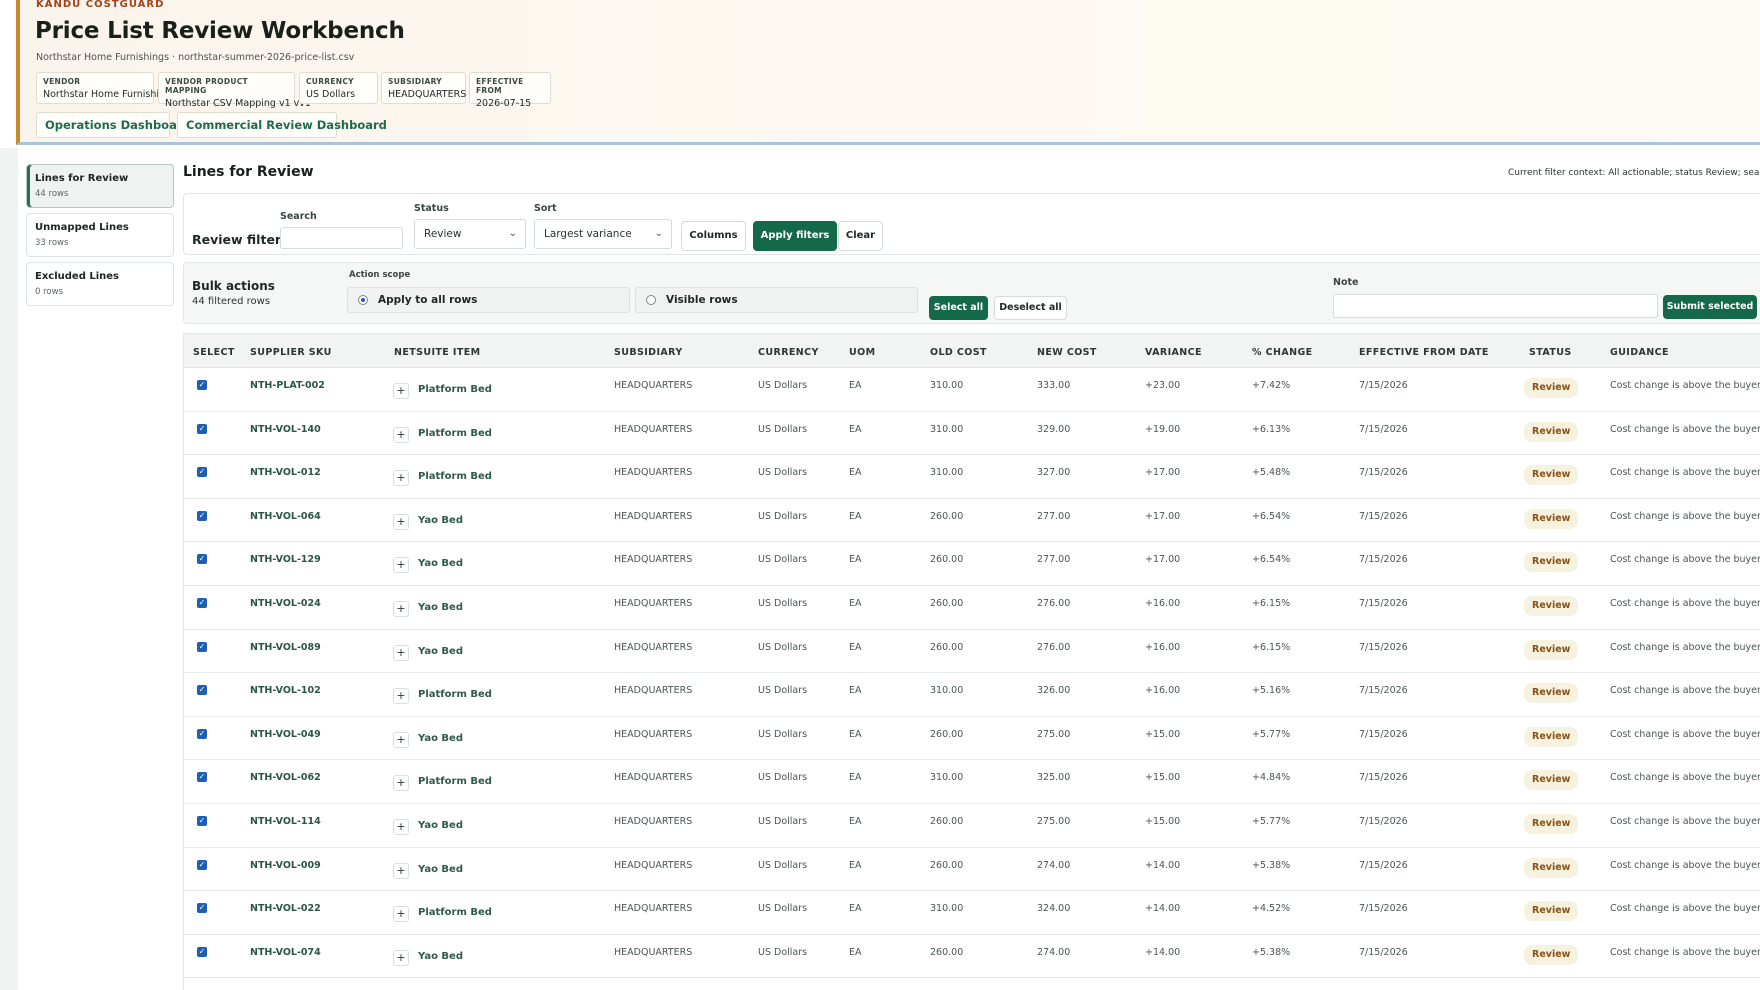  Describe the element at coordinates (1030, 308) in the screenshot. I see `deselect-all-button: Deselect all` at that location.